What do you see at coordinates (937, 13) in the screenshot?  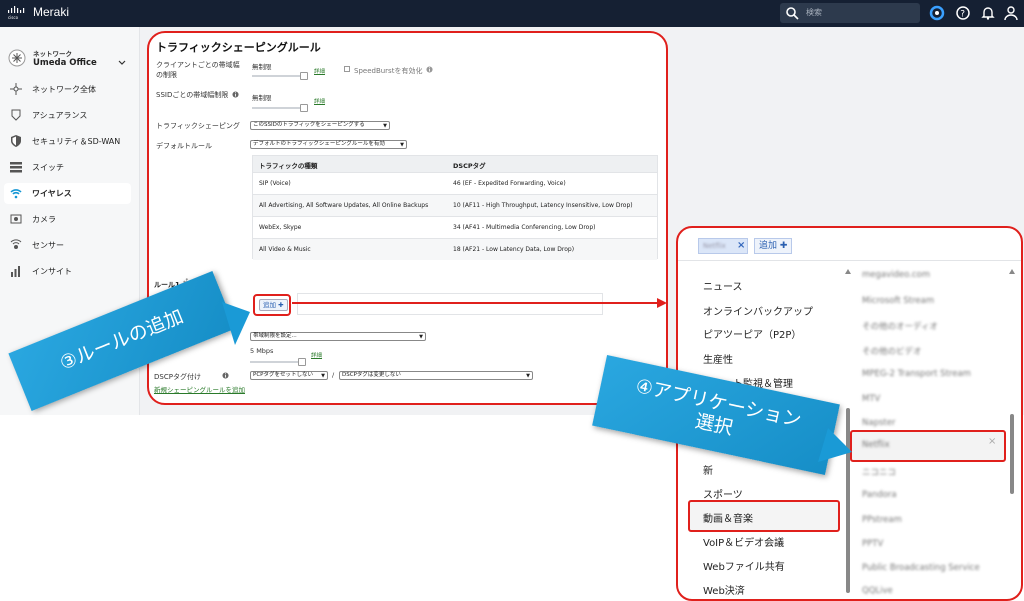 I see `assistant-icon` at bounding box center [937, 13].